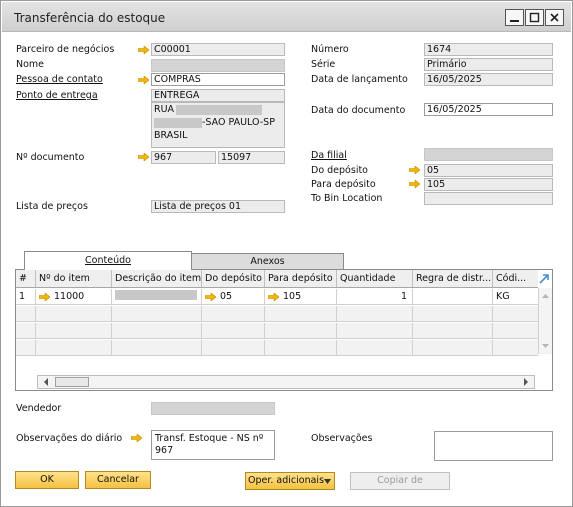  Describe the element at coordinates (39, 408) in the screenshot. I see `seller-label: Vendedor` at that location.